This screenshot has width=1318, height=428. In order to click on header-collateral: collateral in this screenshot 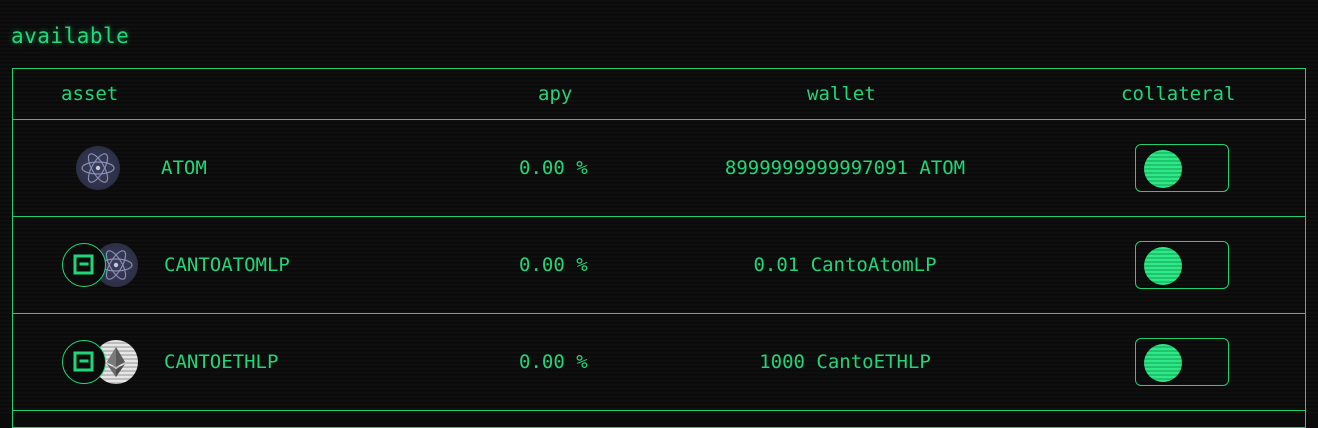, I will do `click(1178, 94)`.